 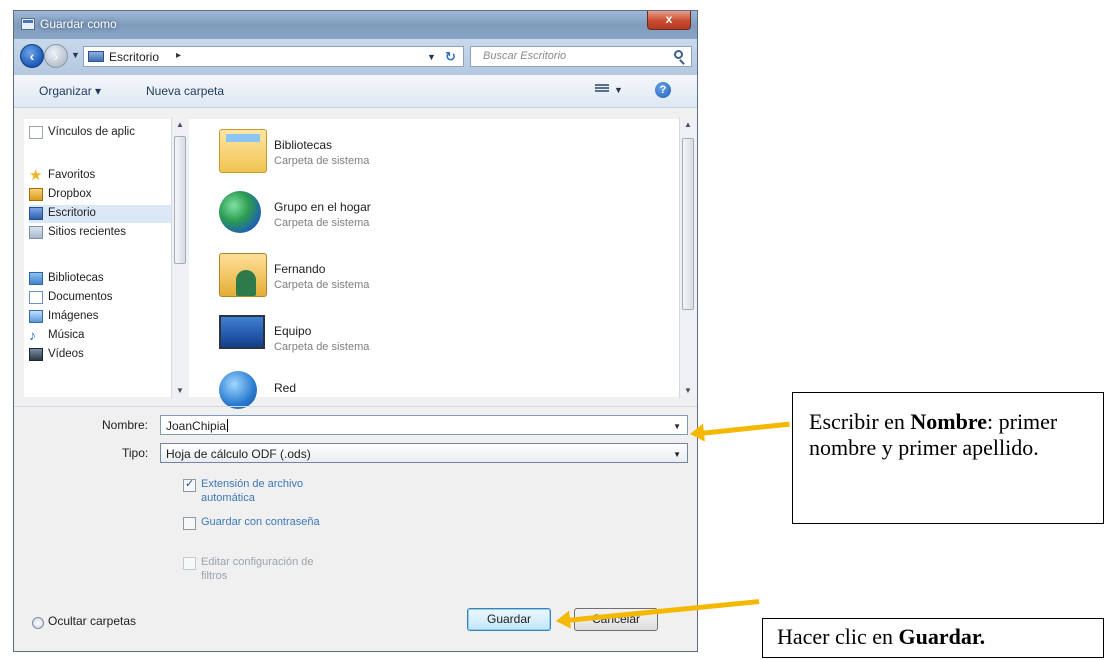 I want to click on auto-extension-label: Extensión de archivo automática, so click(x=271, y=491).